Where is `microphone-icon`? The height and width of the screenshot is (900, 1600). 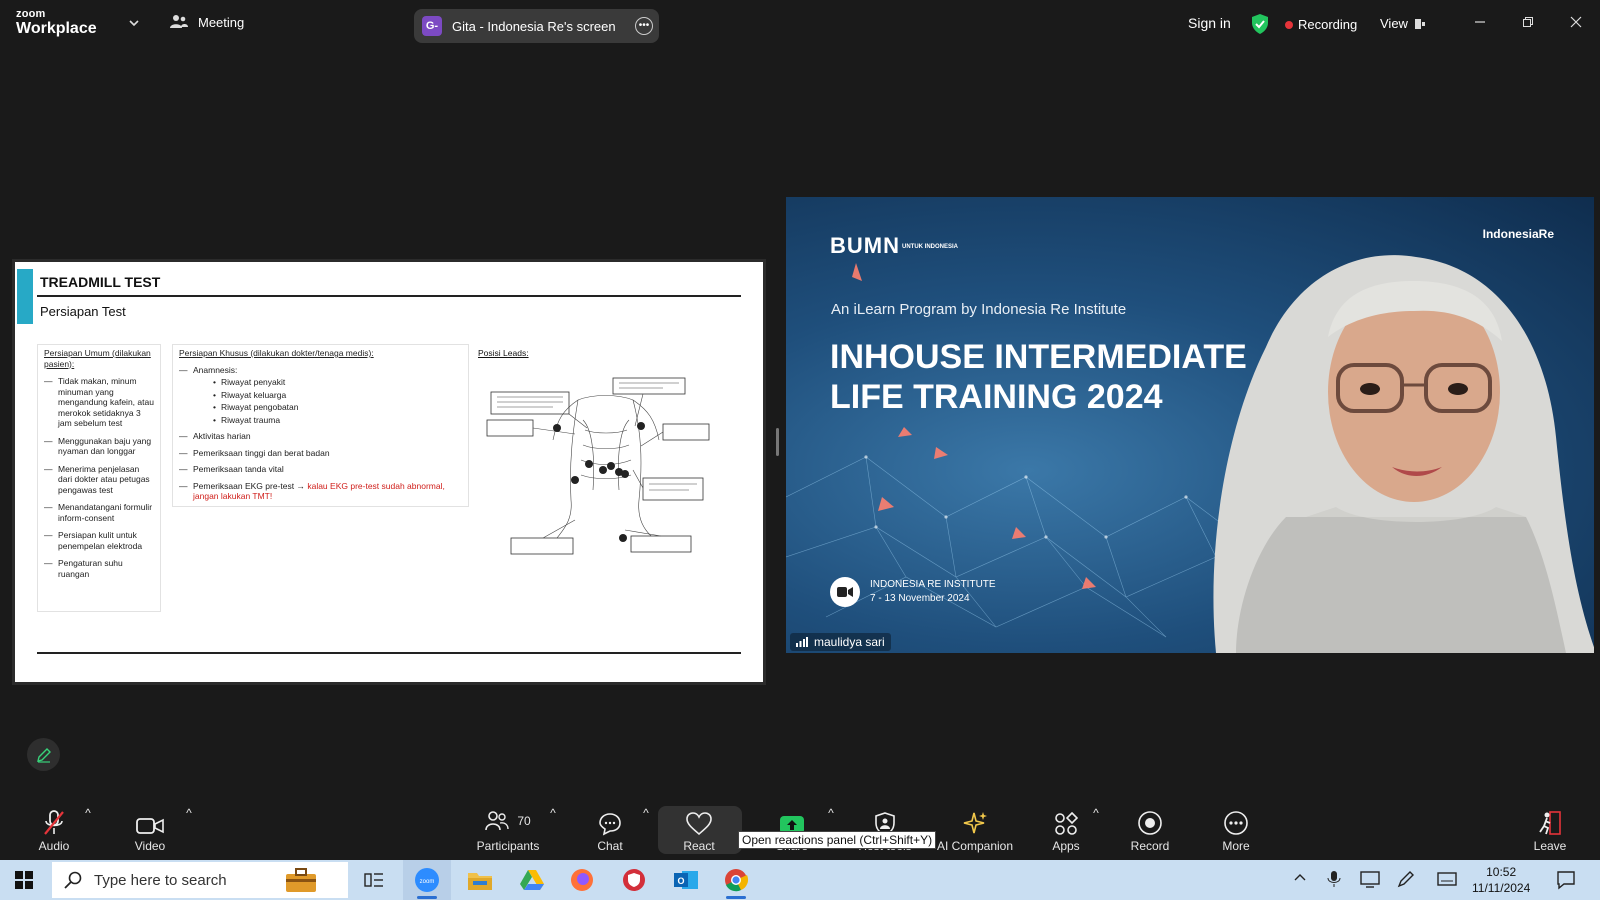
microphone-icon is located at coordinates (1334, 879).